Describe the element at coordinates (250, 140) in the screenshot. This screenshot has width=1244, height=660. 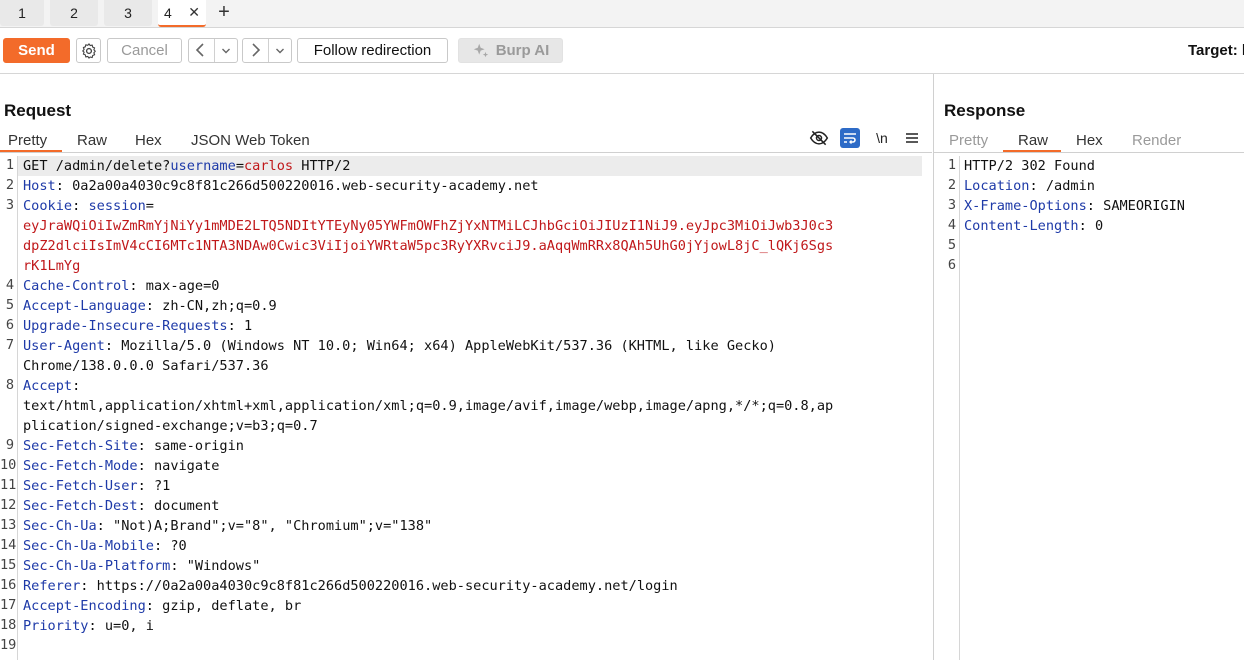
I see `tab-json-web-token: JSON Web Token` at that location.